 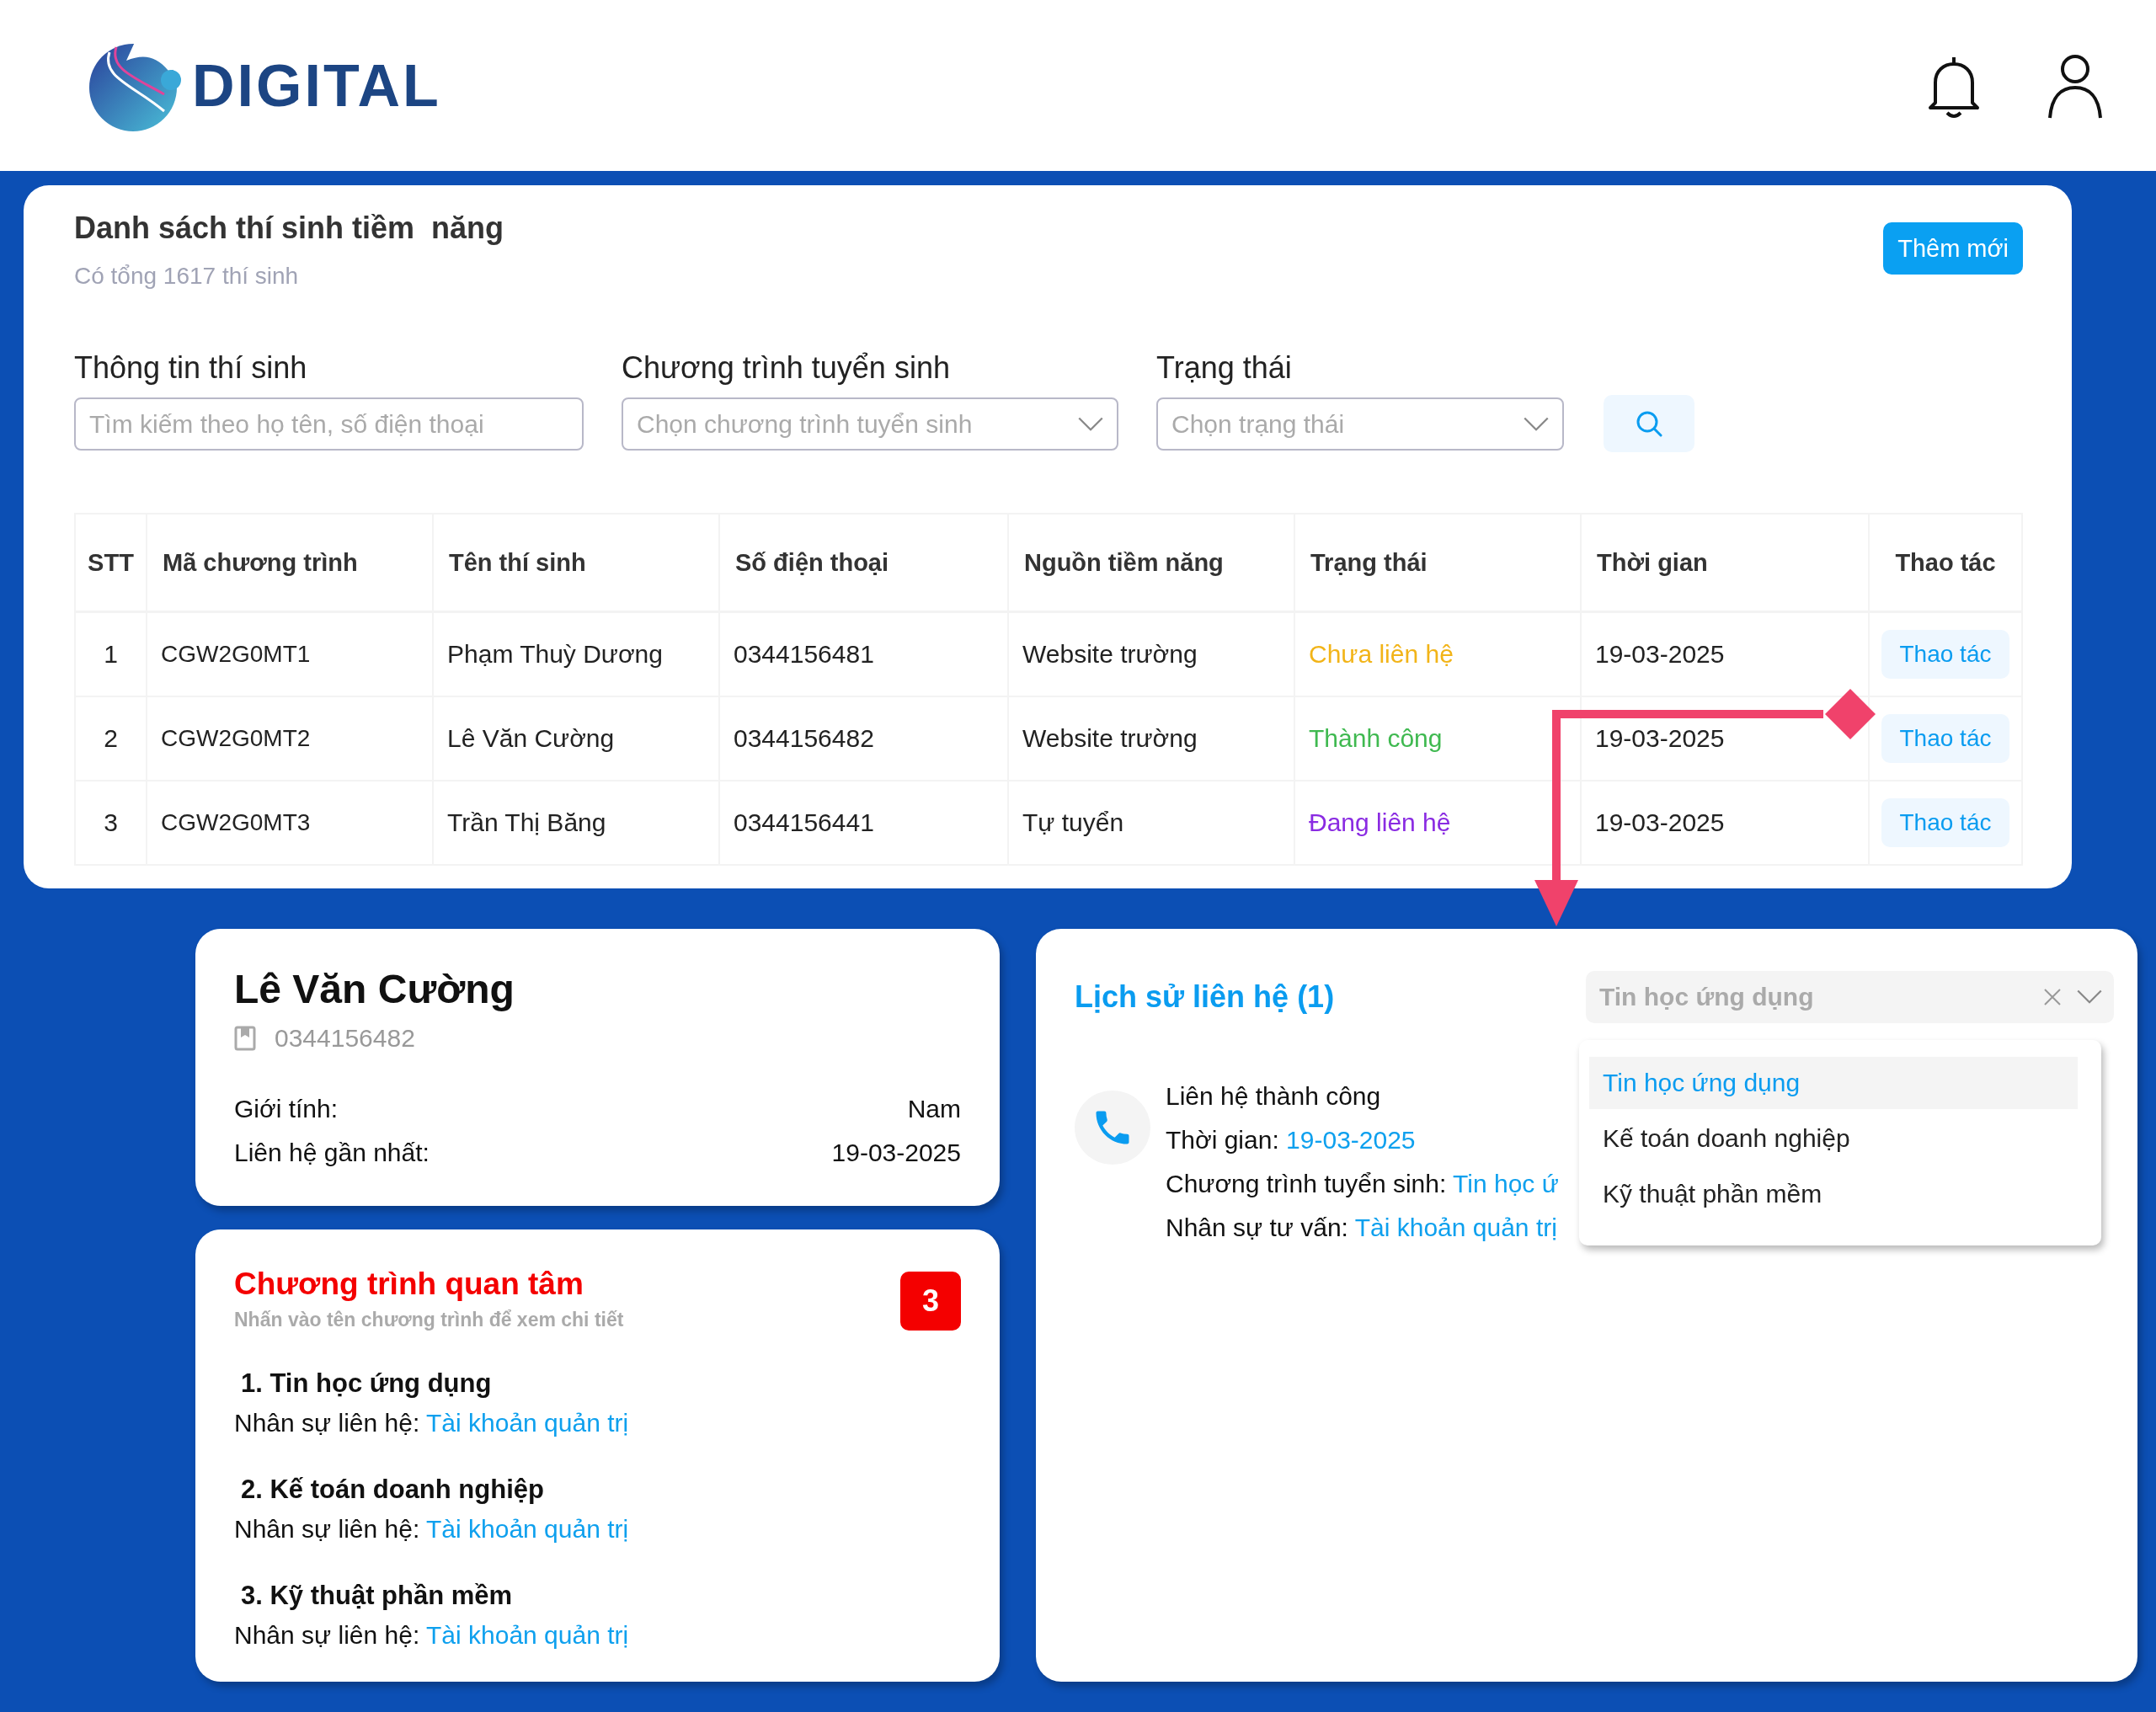 I want to click on search-button, so click(x=1649, y=423).